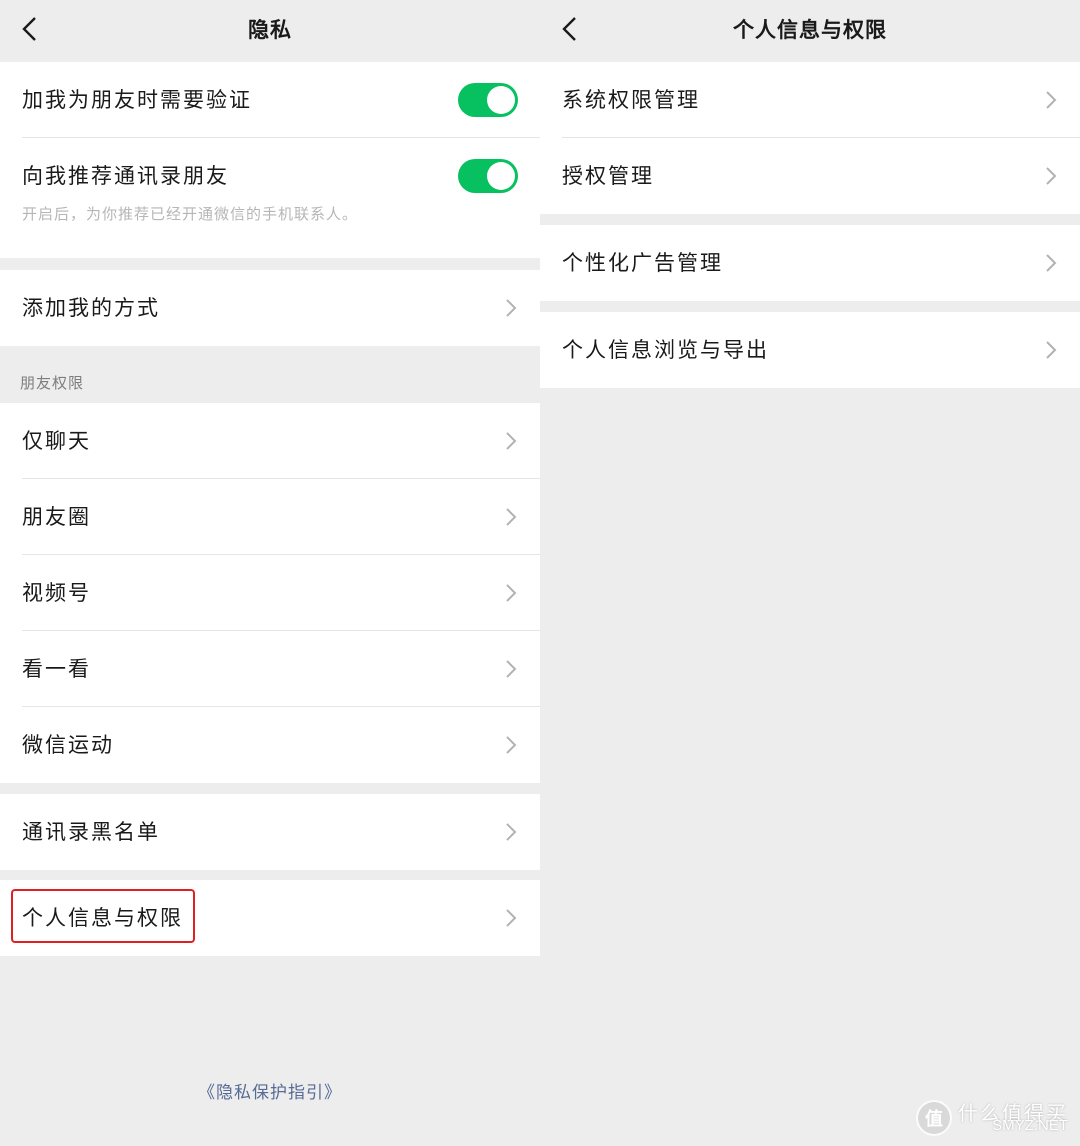 Image resolution: width=1080 pixels, height=1146 pixels. Describe the element at coordinates (91, 832) in the screenshot. I see `blacklist-label: 通讯录黑名单` at that location.